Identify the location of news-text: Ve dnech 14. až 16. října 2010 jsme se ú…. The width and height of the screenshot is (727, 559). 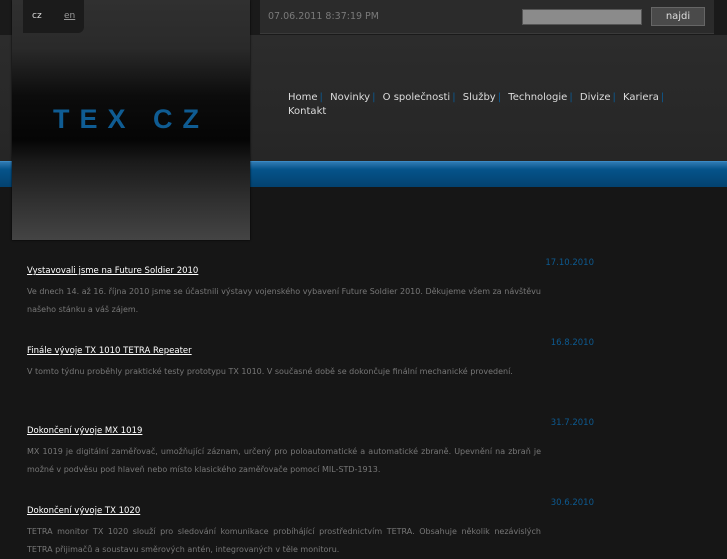
(284, 300).